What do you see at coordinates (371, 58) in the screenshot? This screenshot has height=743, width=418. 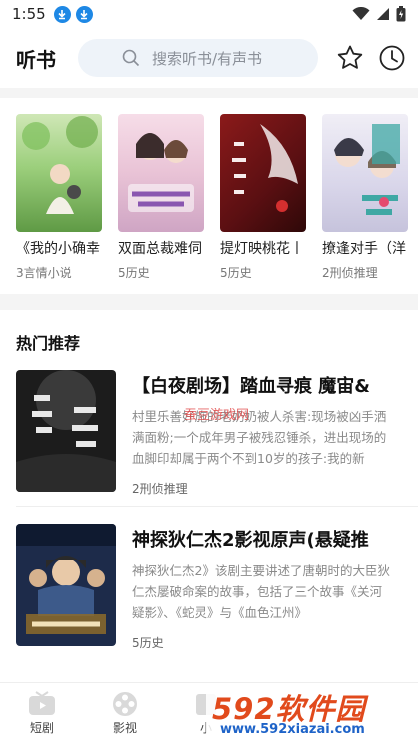 I see `header-actions` at bounding box center [371, 58].